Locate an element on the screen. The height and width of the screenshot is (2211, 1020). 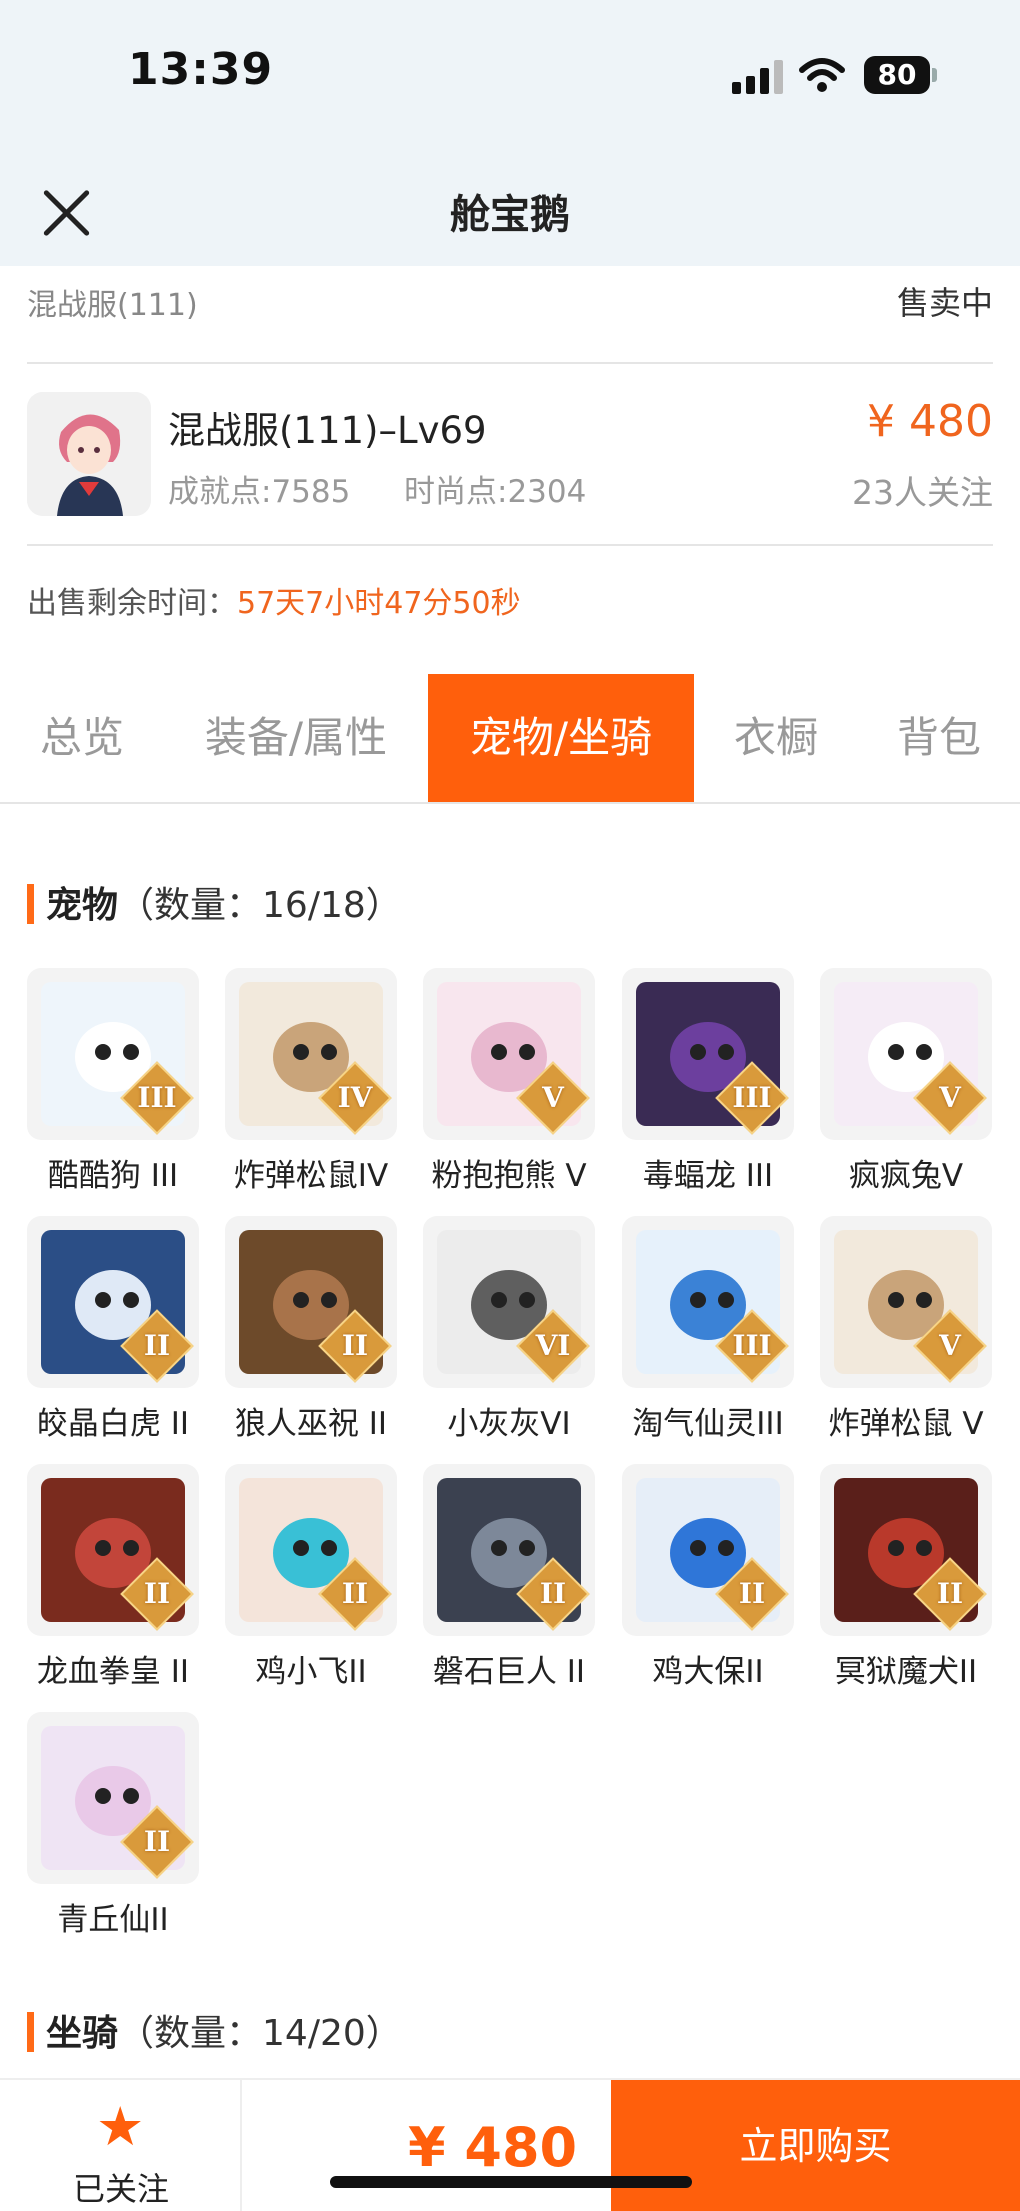
pet-icon-frame: VI is located at coordinates (509, 1302).